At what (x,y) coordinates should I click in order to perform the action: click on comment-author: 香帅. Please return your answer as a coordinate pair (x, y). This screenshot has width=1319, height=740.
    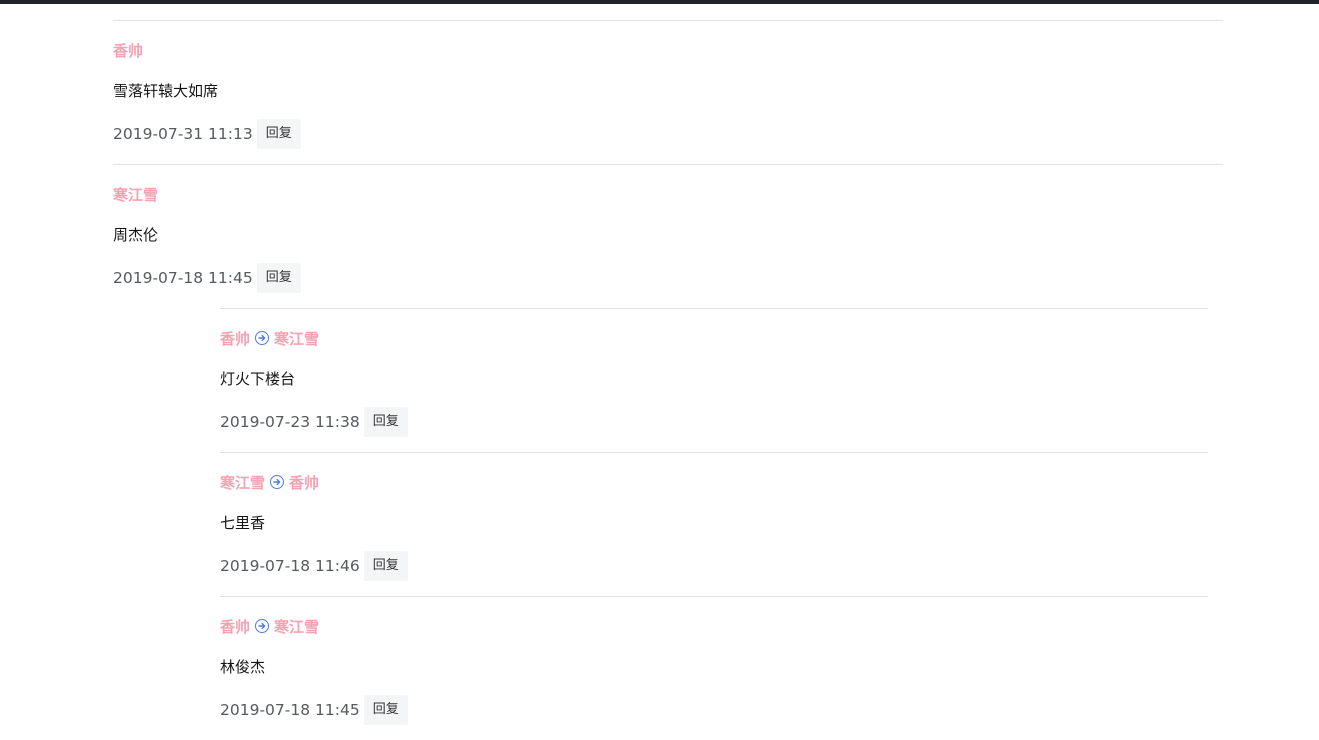
    Looking at the image, I should click on (128, 50).